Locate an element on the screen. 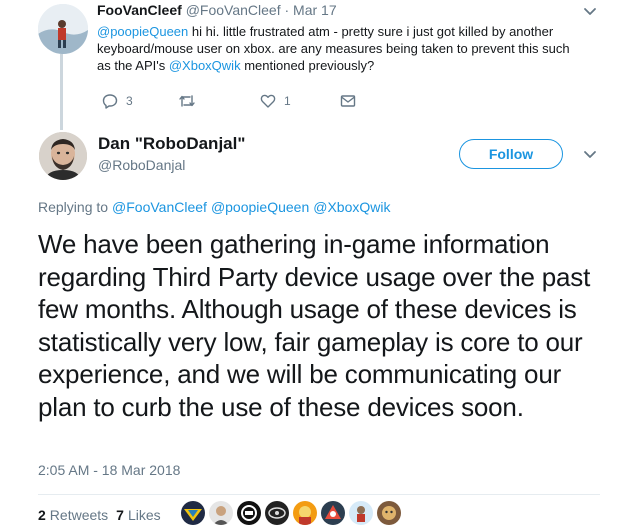 The image size is (631, 532). mention-link: @poopieQueen is located at coordinates (142, 31).